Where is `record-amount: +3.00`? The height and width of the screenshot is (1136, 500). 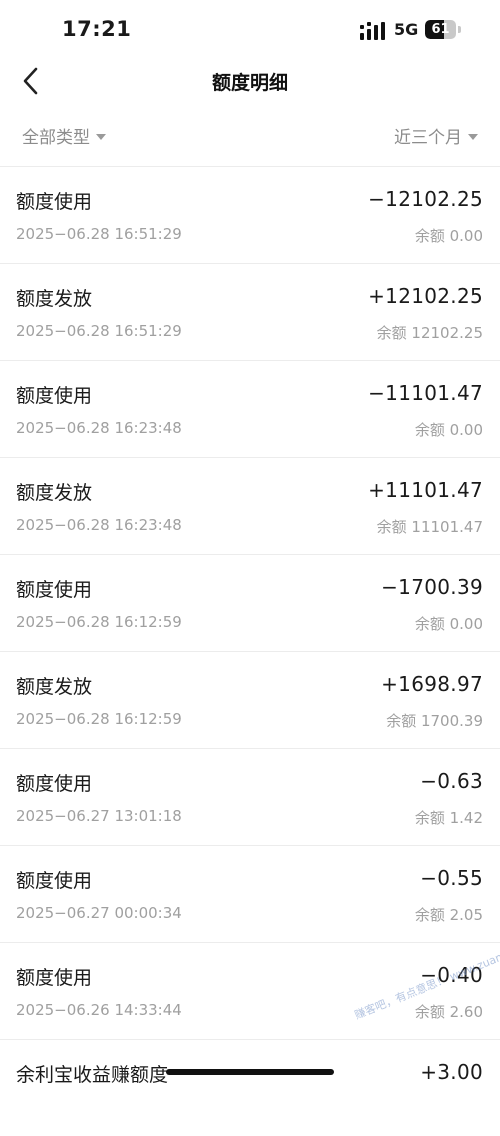
record-amount: +3.00 is located at coordinates (451, 1072).